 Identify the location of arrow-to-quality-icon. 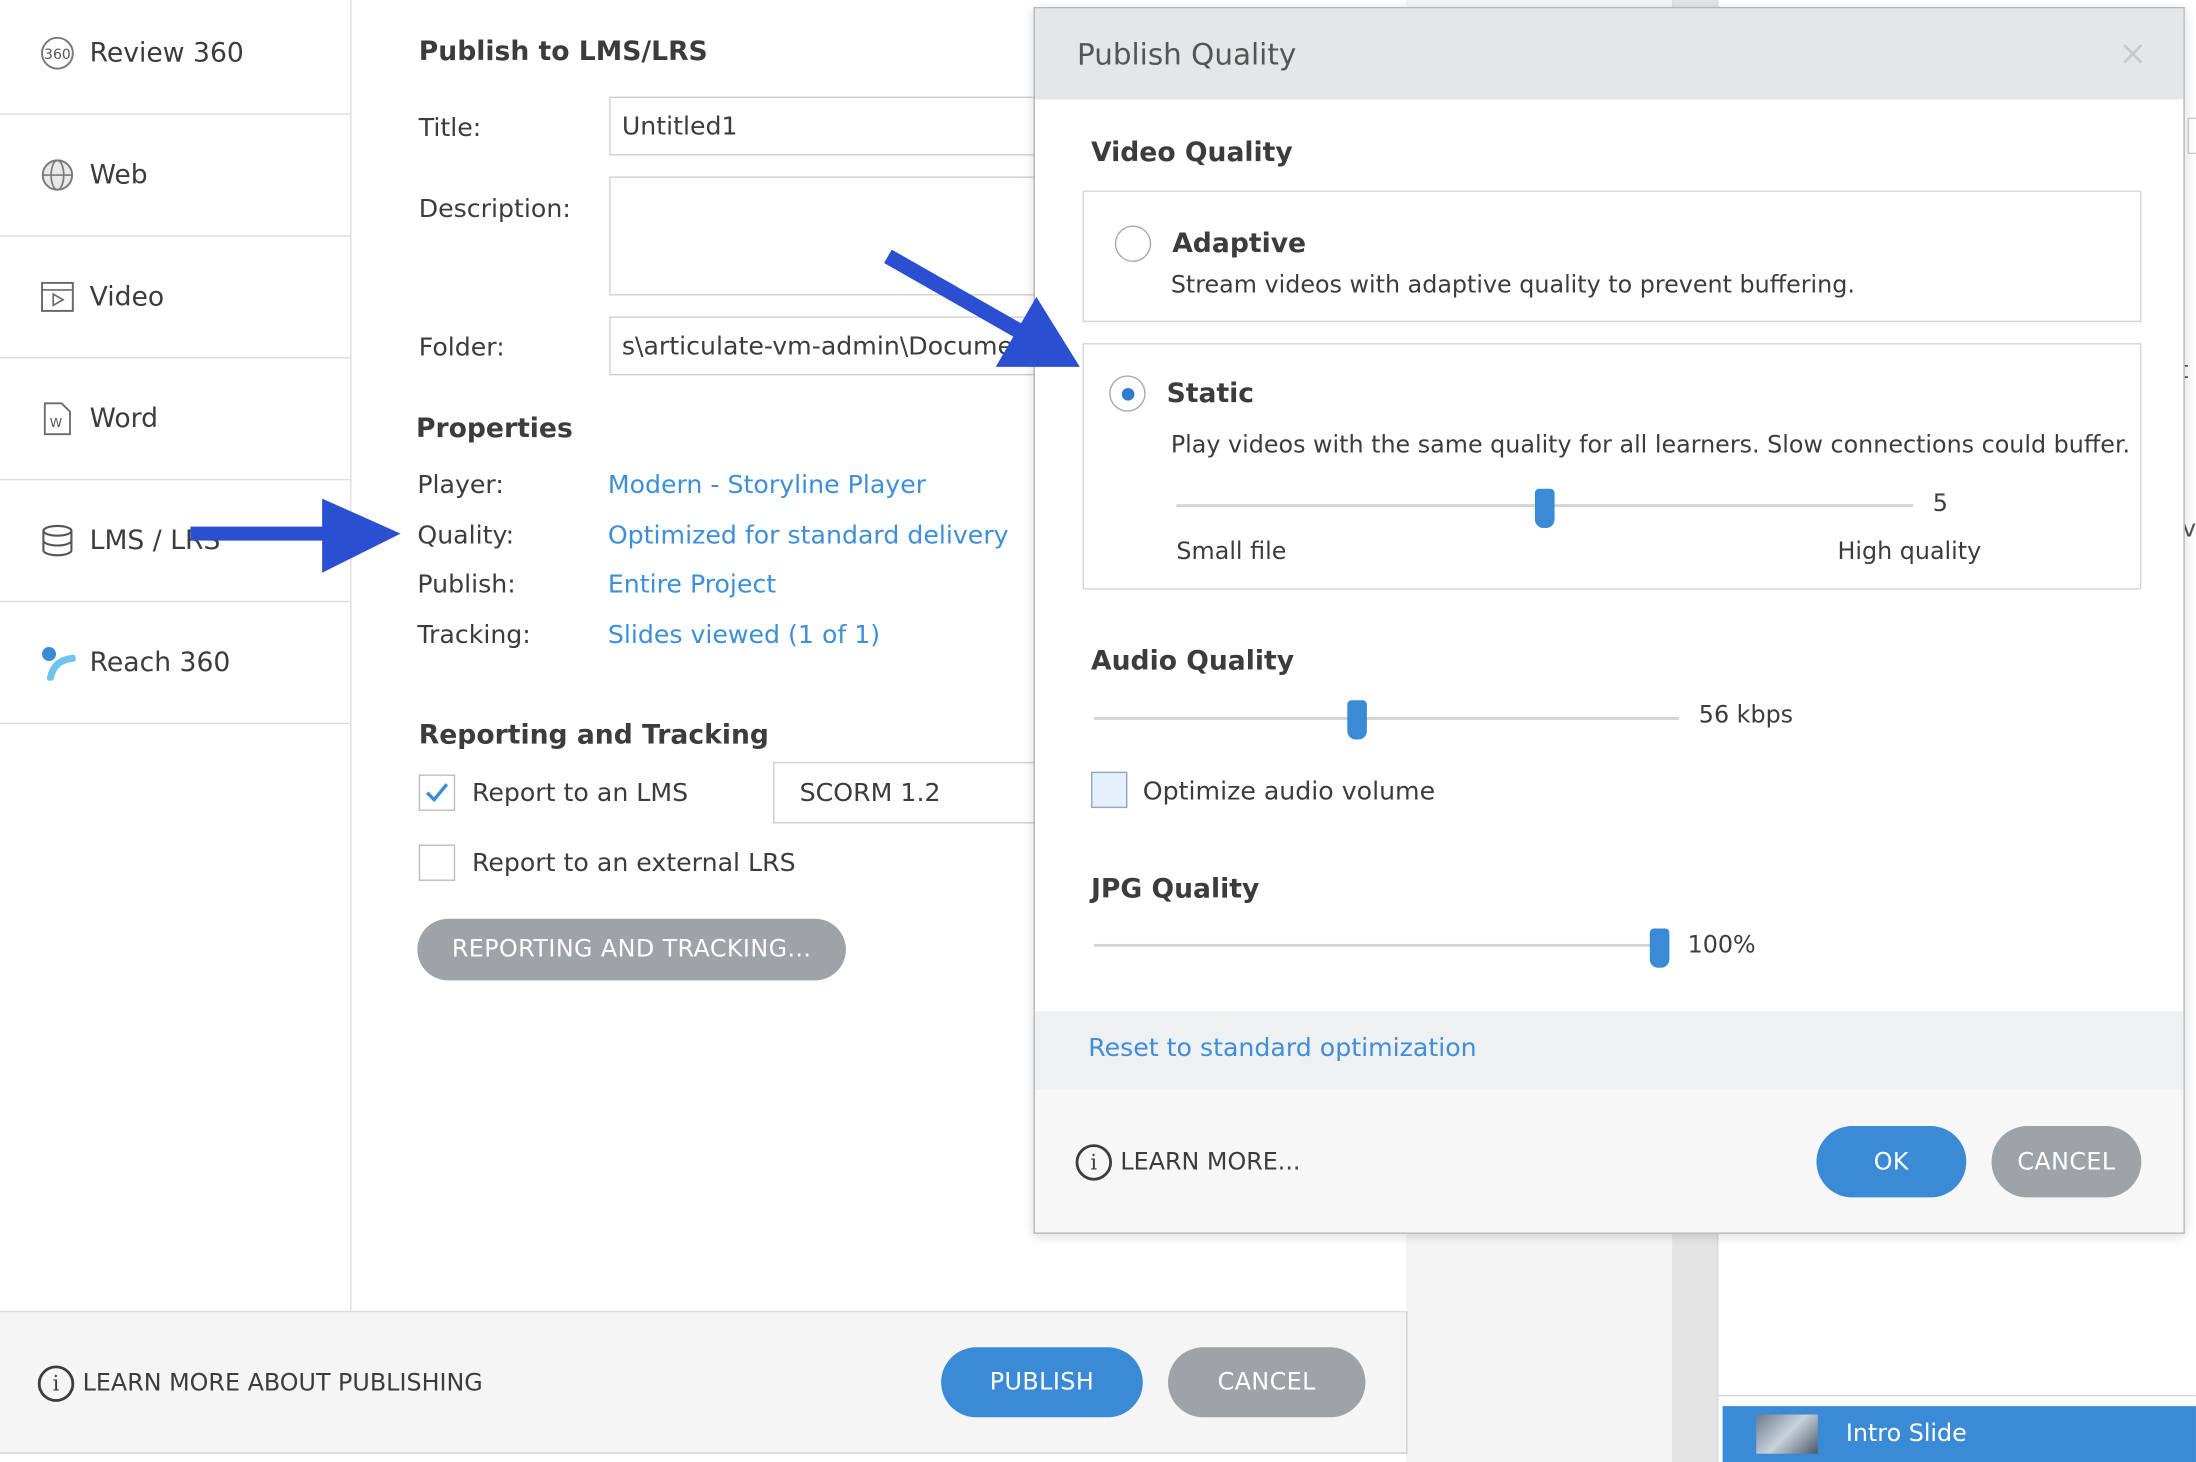
(295, 535).